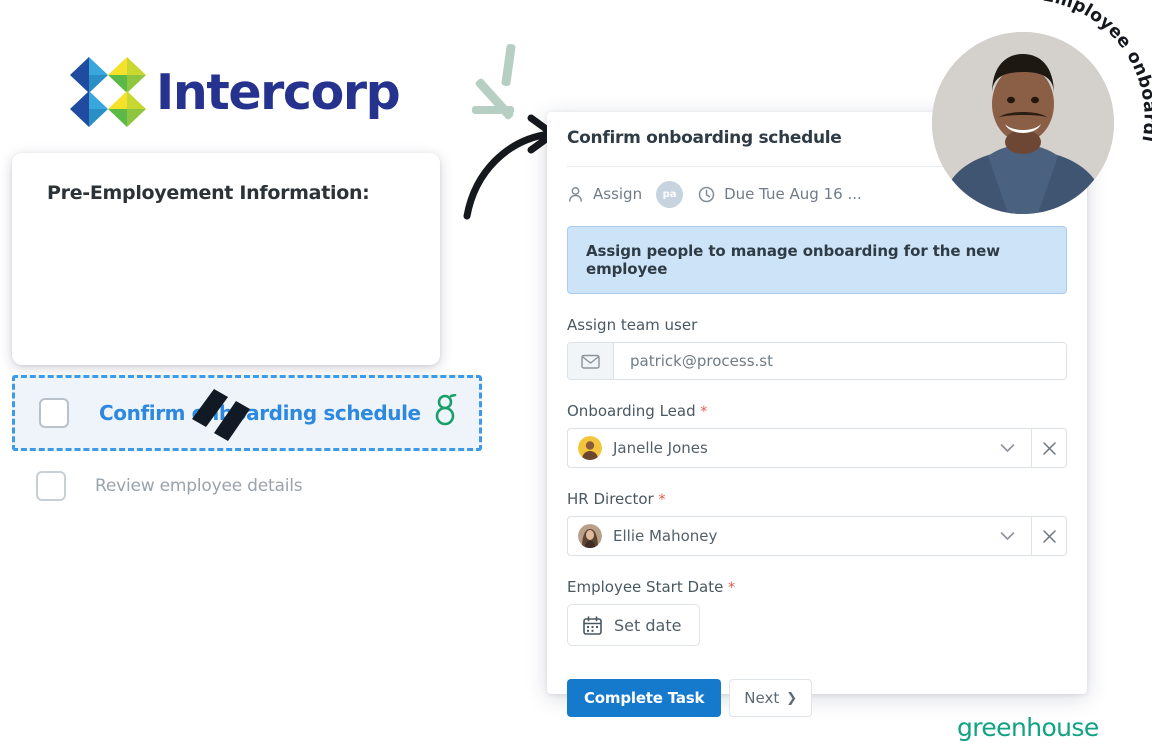  I want to click on assign-label: Assign, so click(618, 194).